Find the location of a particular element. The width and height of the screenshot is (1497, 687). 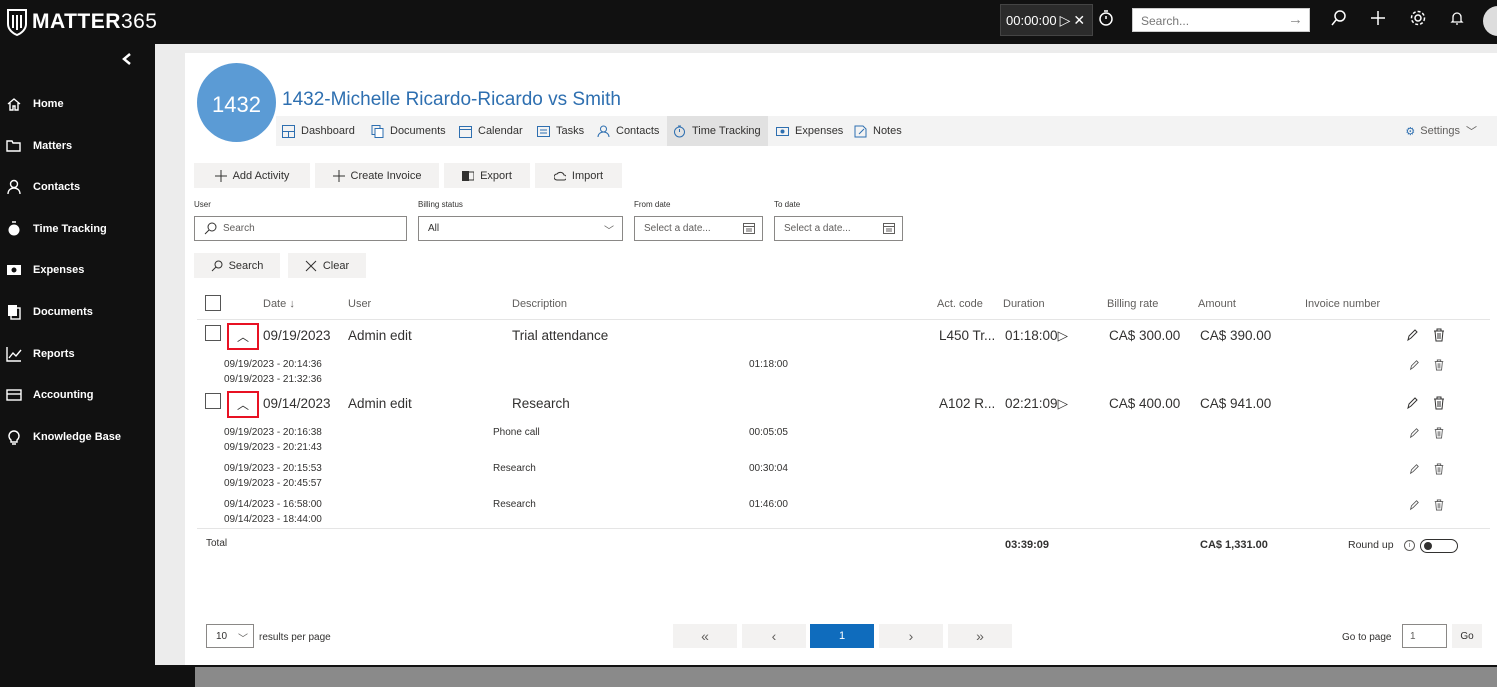

bottom-scrollbar-area is located at coordinates (826, 676).